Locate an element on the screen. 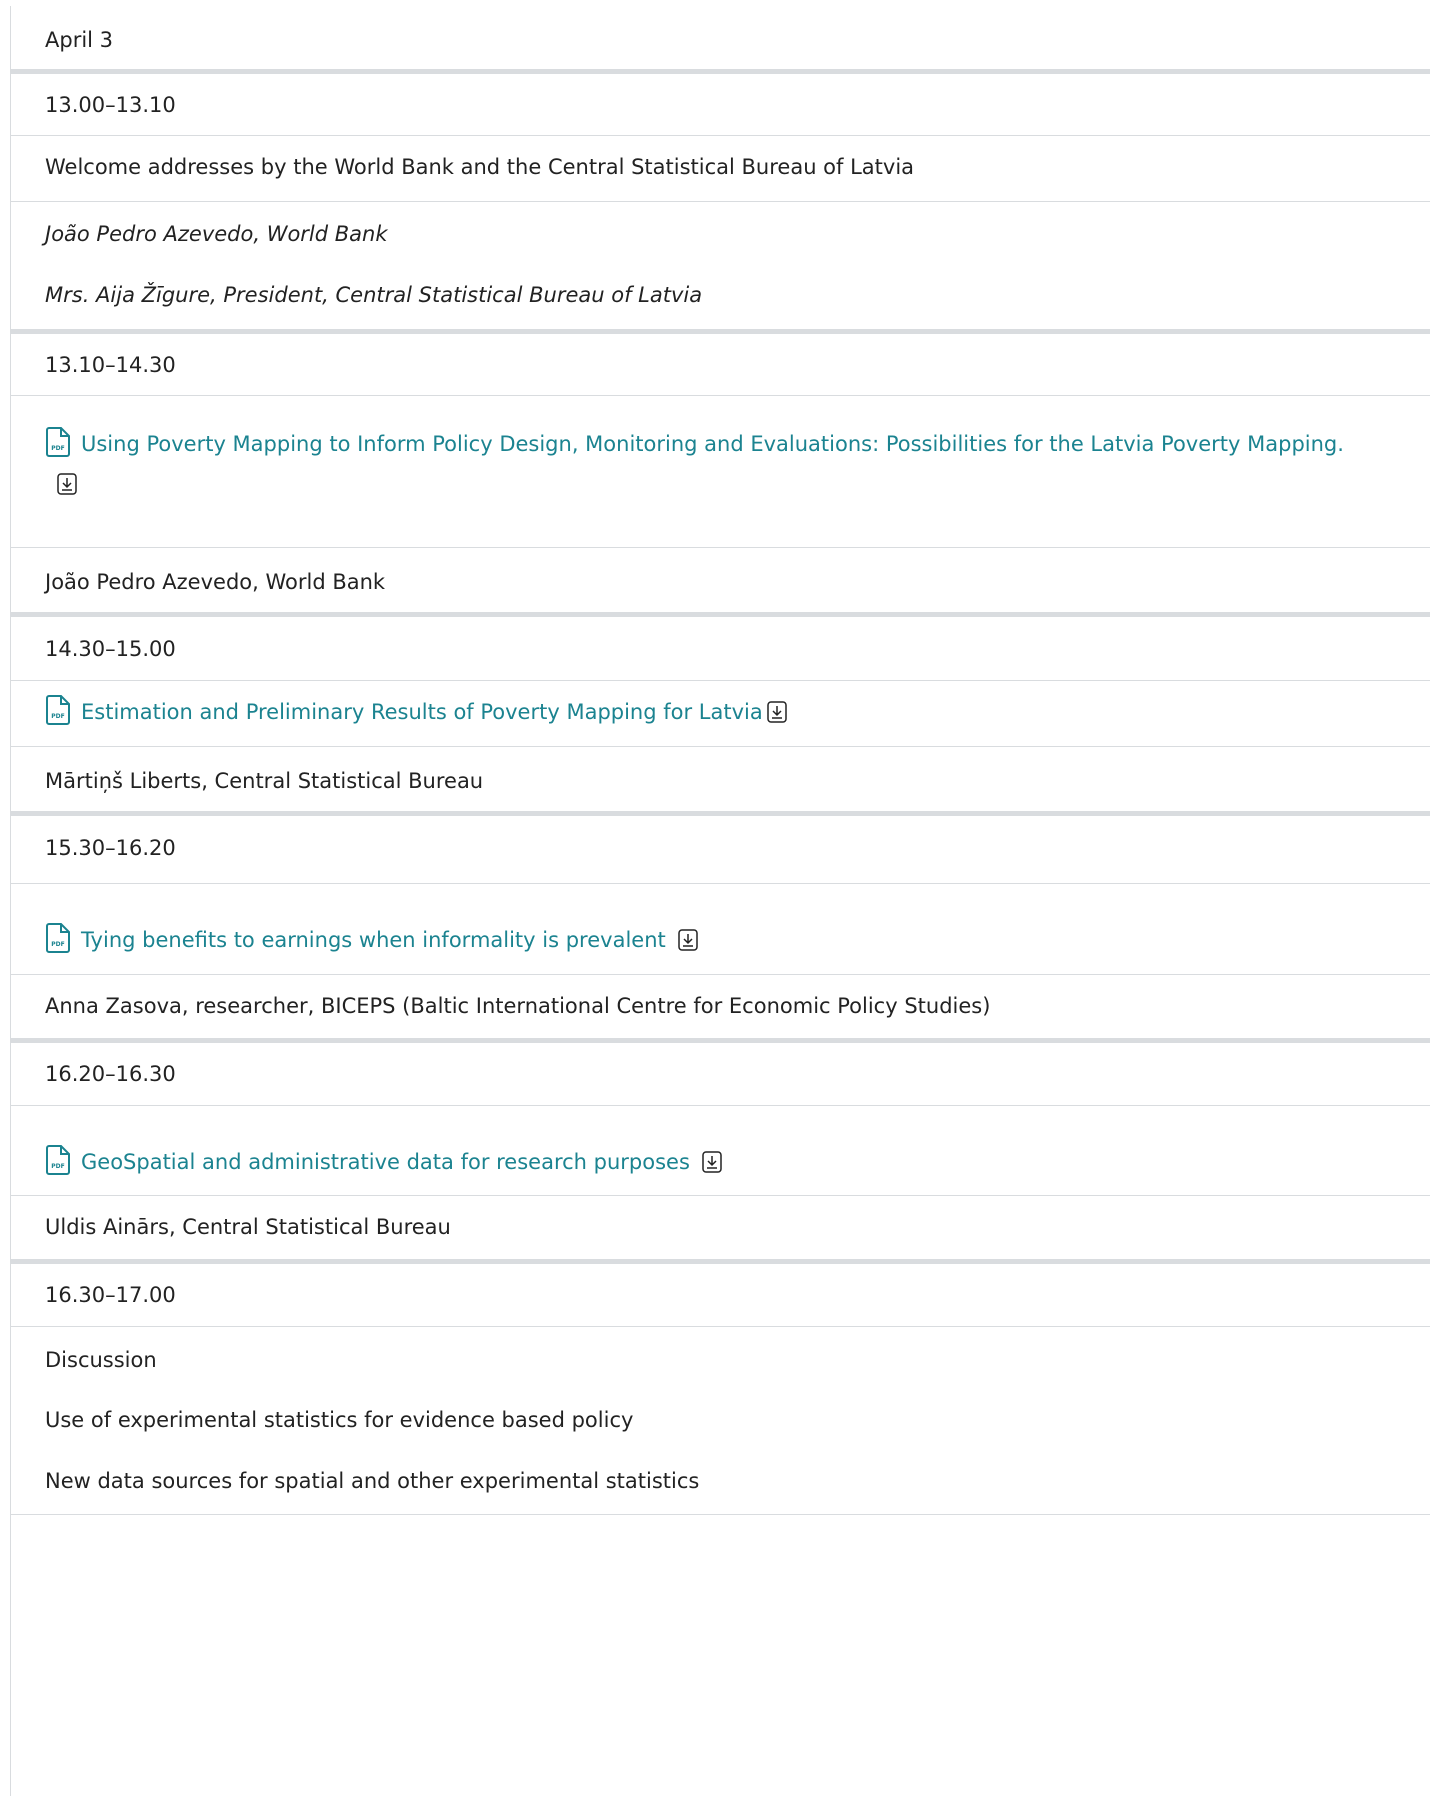  discussion-label: Discussion is located at coordinates (101, 1360).